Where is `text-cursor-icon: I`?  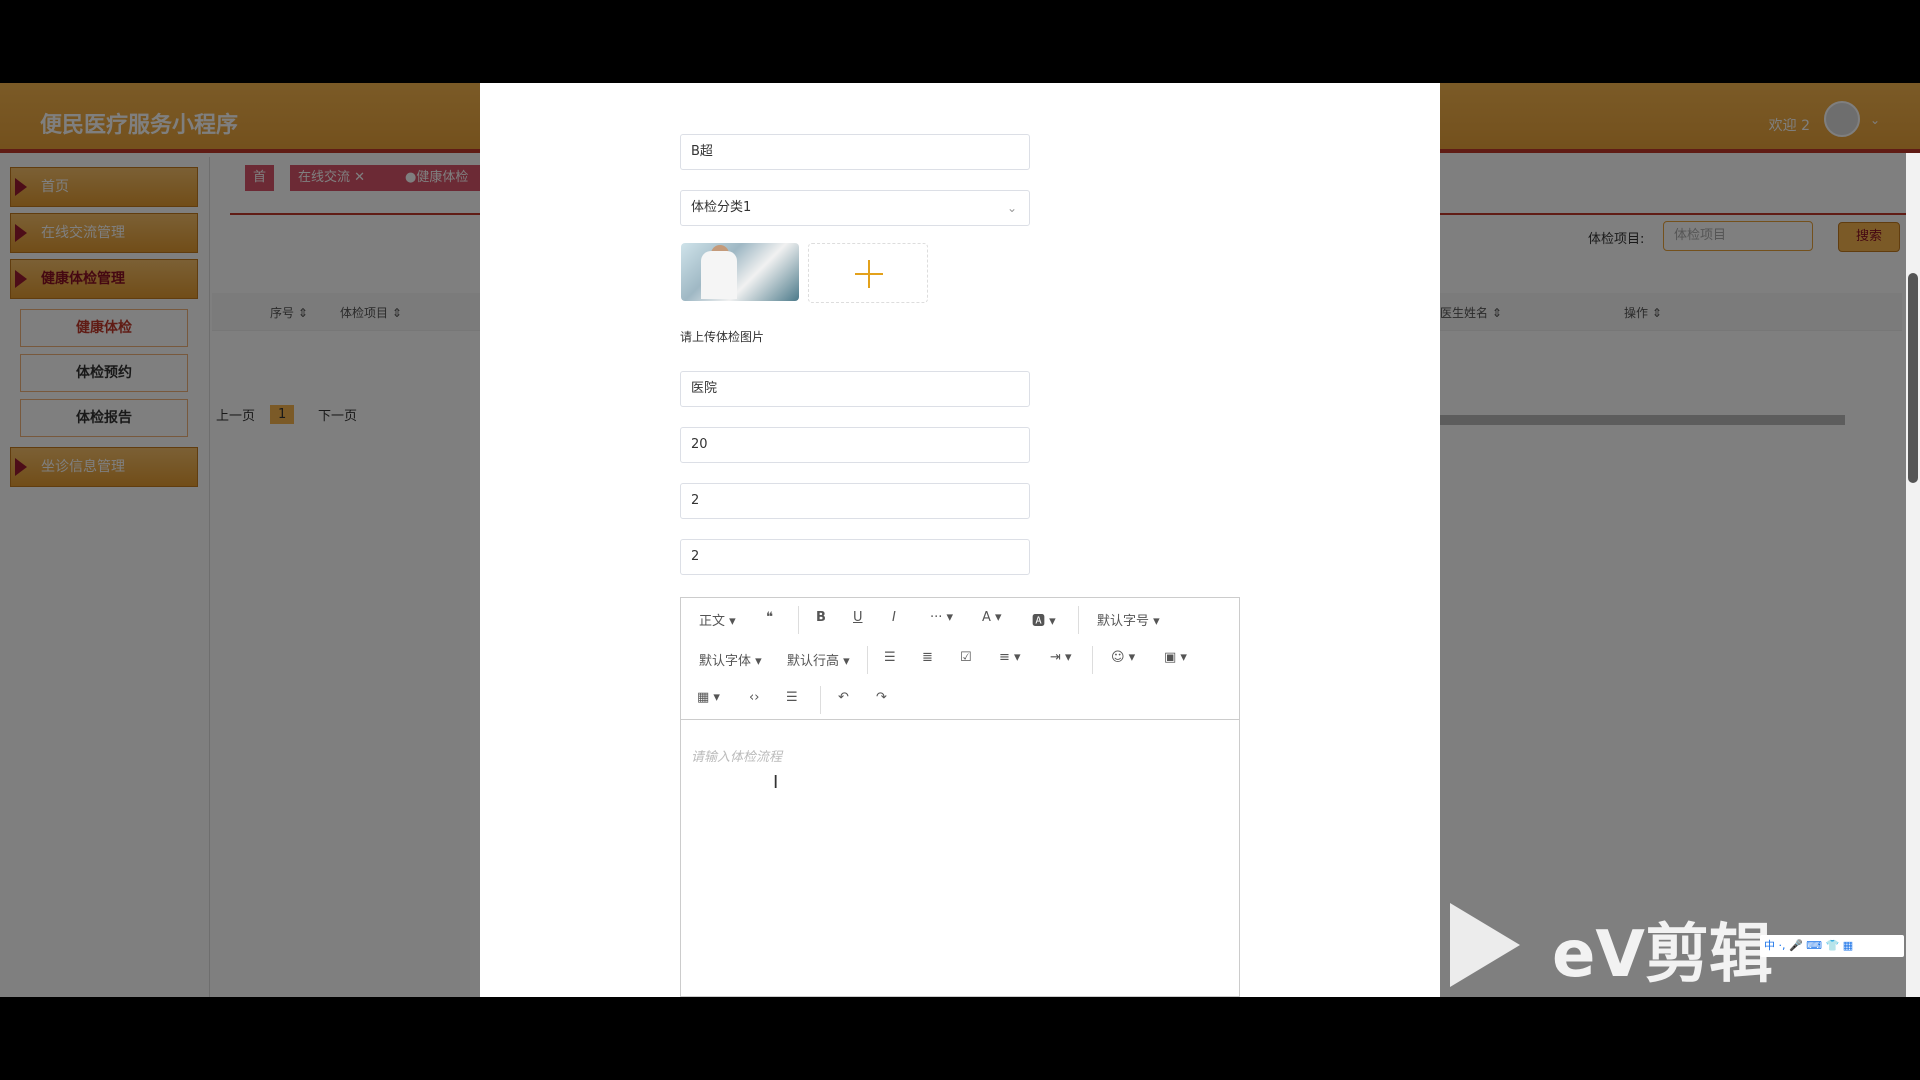 text-cursor-icon: I is located at coordinates (776, 782).